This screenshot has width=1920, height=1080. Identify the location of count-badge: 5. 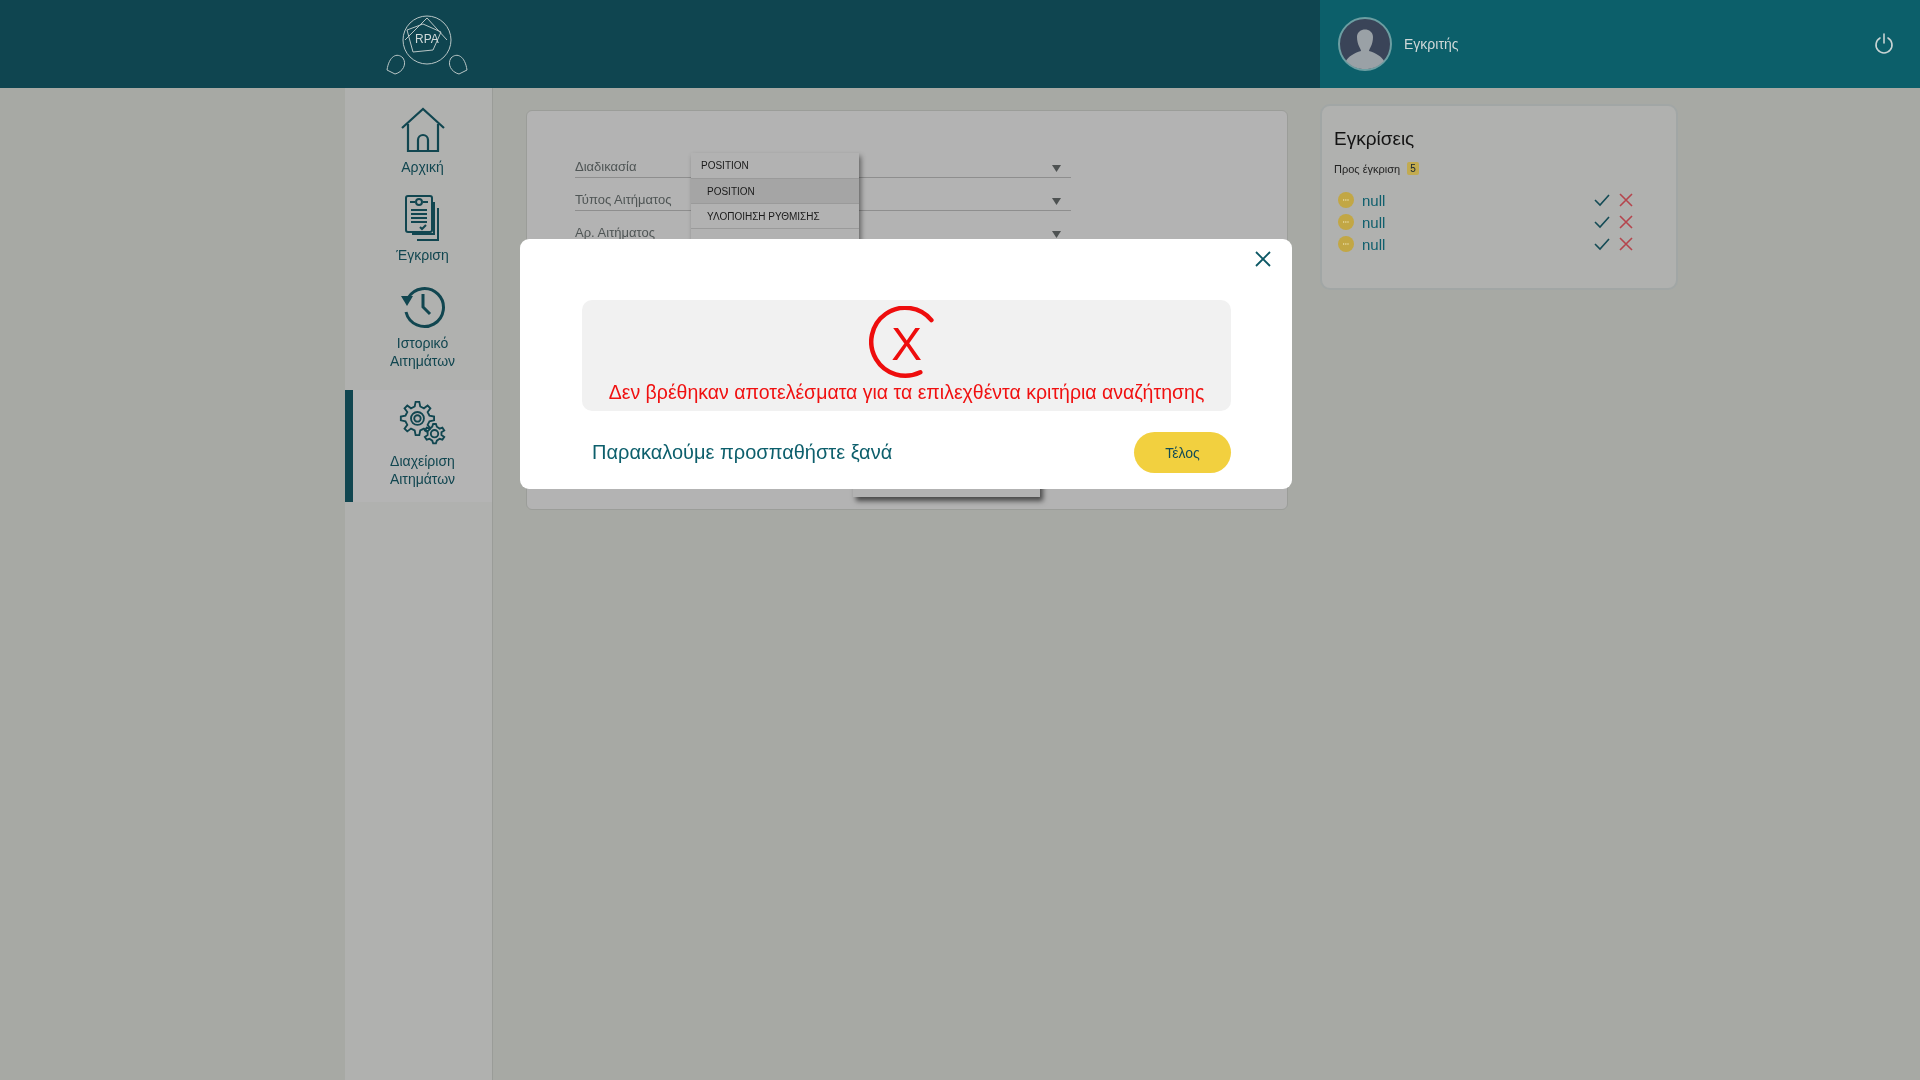
(1413, 168).